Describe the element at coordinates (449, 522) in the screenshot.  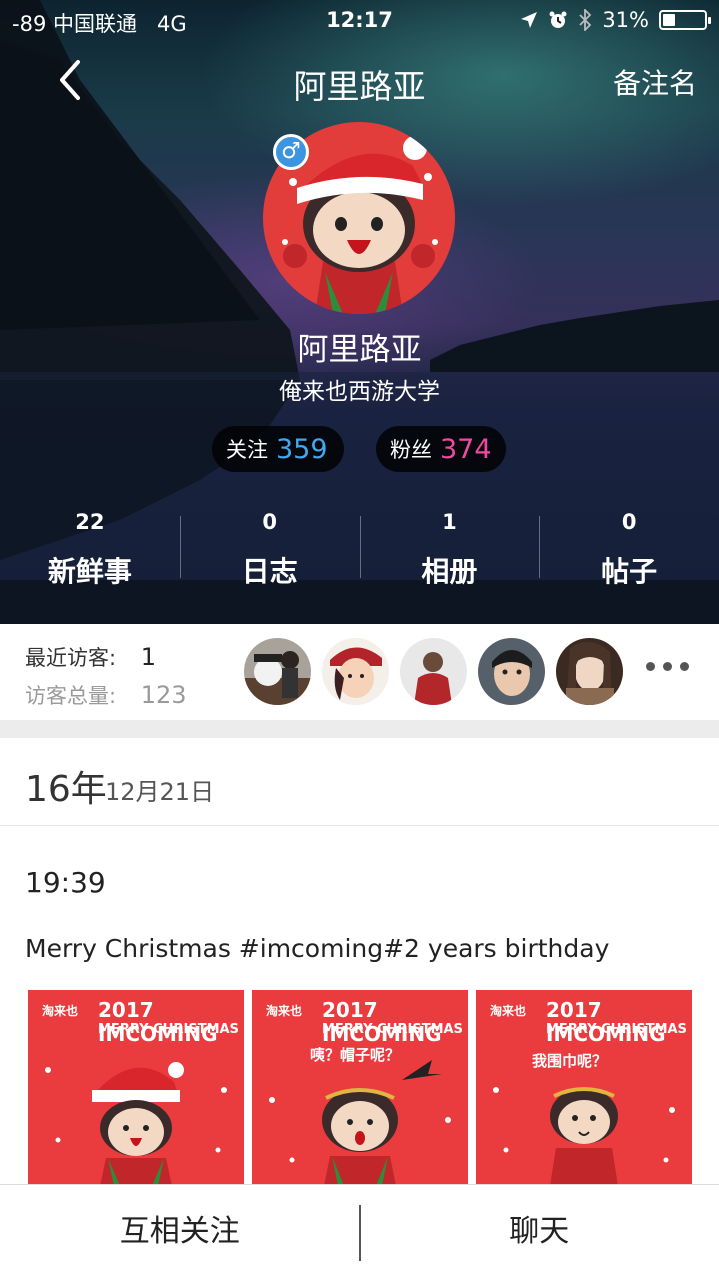
I see `stat-count: 1` at that location.